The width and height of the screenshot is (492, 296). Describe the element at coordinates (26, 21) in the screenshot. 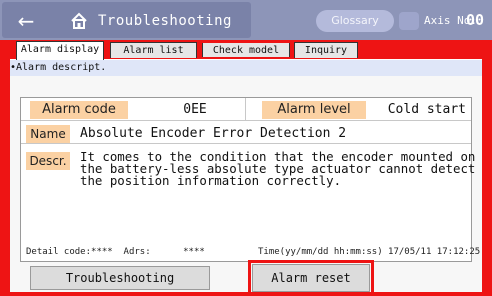

I see `arrow-left-icon: ←` at that location.